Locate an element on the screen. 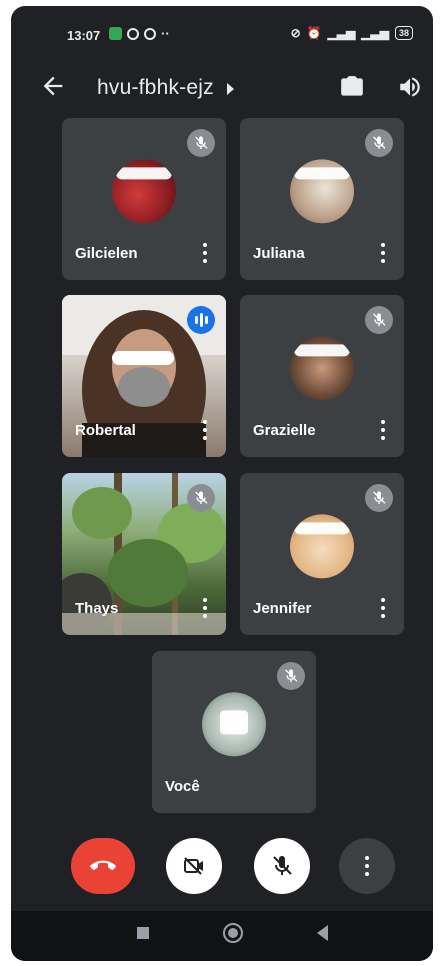 This screenshot has height=966, width=444. system-icons: ⊘ ⏰ ▁▃▅ ▁▃▅ 38 is located at coordinates (352, 33).